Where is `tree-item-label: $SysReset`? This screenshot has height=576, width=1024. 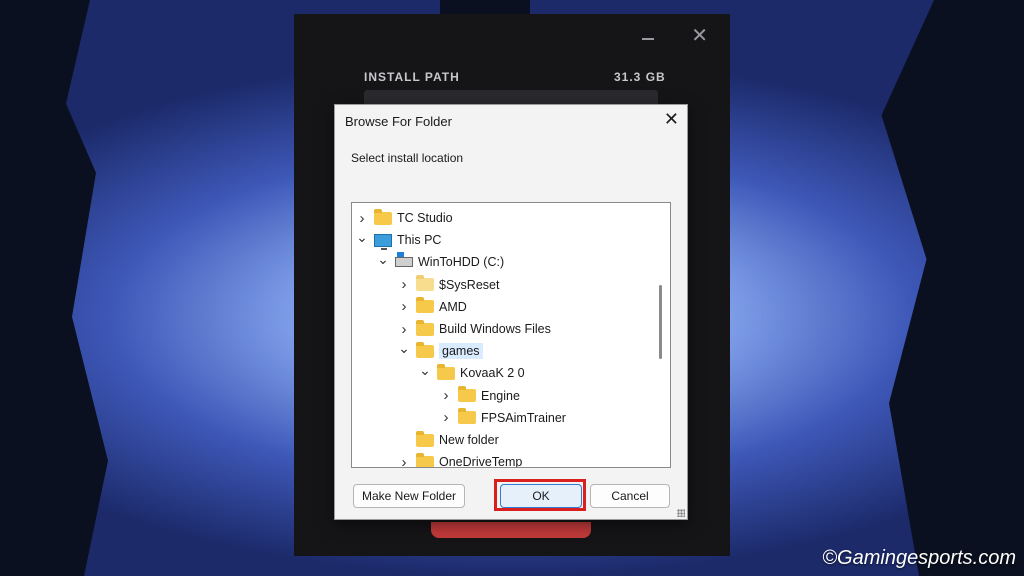 tree-item-label: $SysReset is located at coordinates (469, 284).